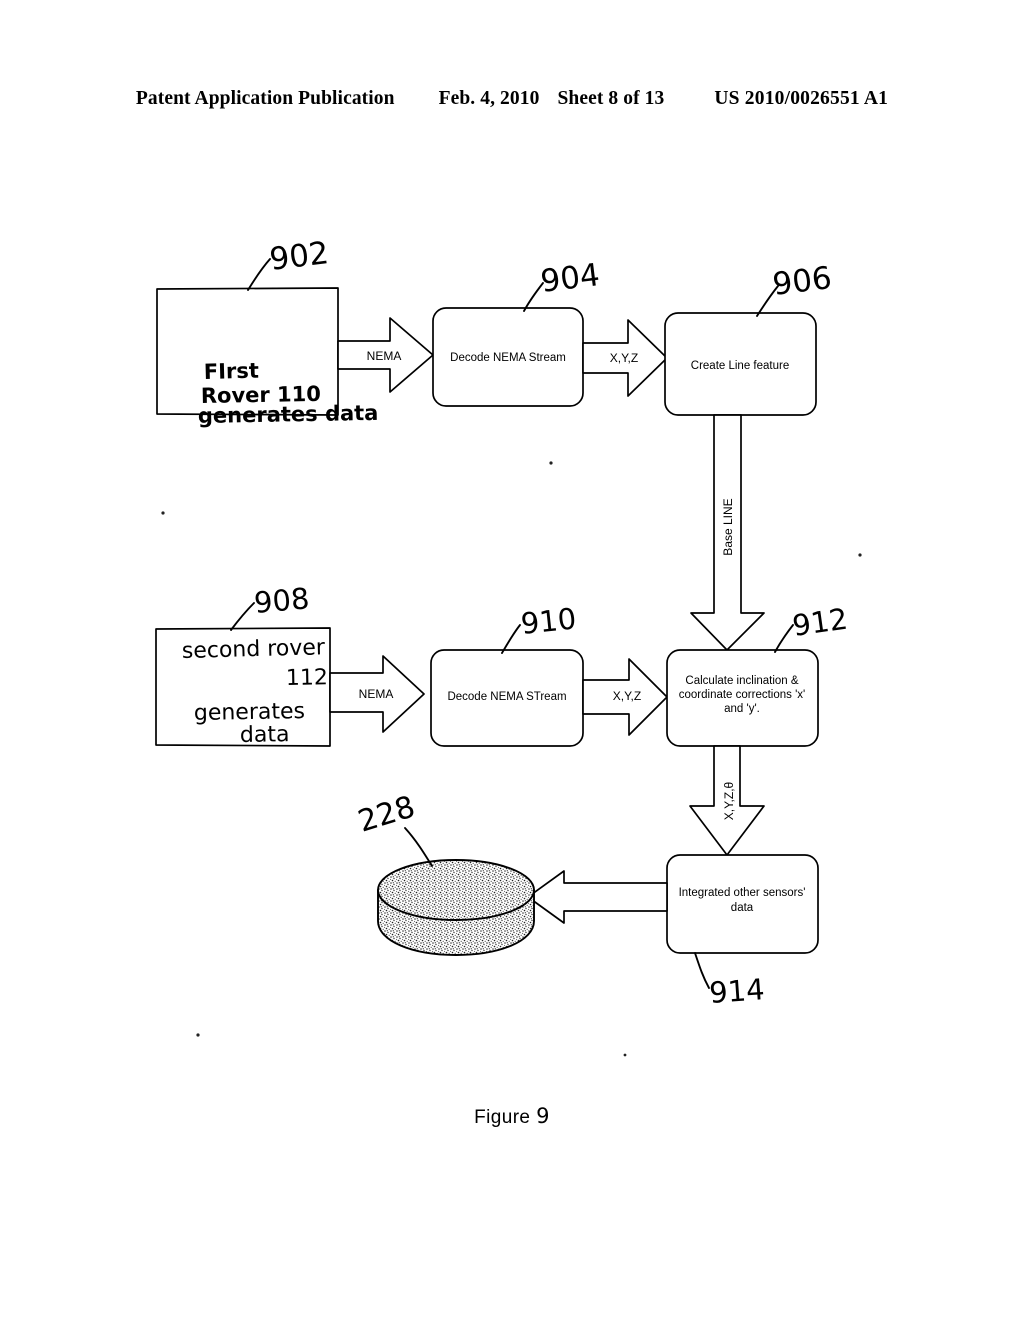 This screenshot has height=1320, width=1024. Describe the element at coordinates (627, 696) in the screenshot. I see `edge-label-xyz-2: X,Y,Z` at that location.